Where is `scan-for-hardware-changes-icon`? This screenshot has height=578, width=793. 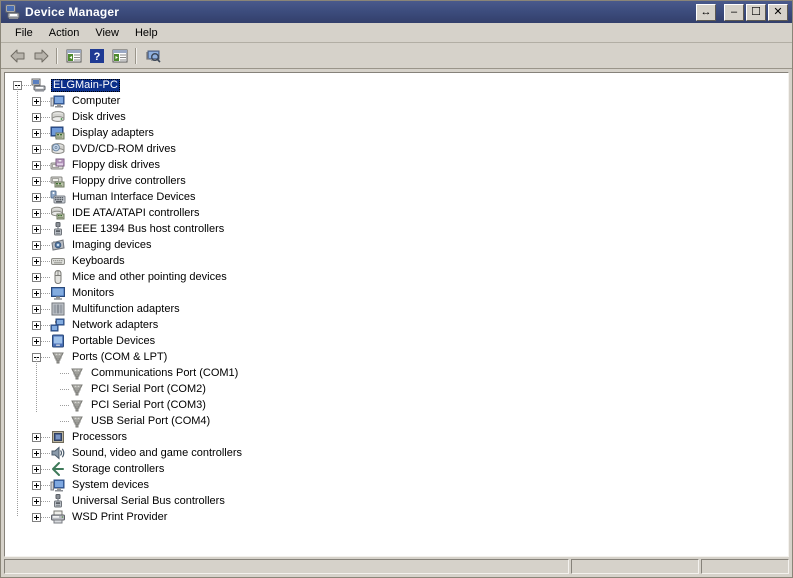
scan-for-hardware-changes-icon is located at coordinates (152, 56).